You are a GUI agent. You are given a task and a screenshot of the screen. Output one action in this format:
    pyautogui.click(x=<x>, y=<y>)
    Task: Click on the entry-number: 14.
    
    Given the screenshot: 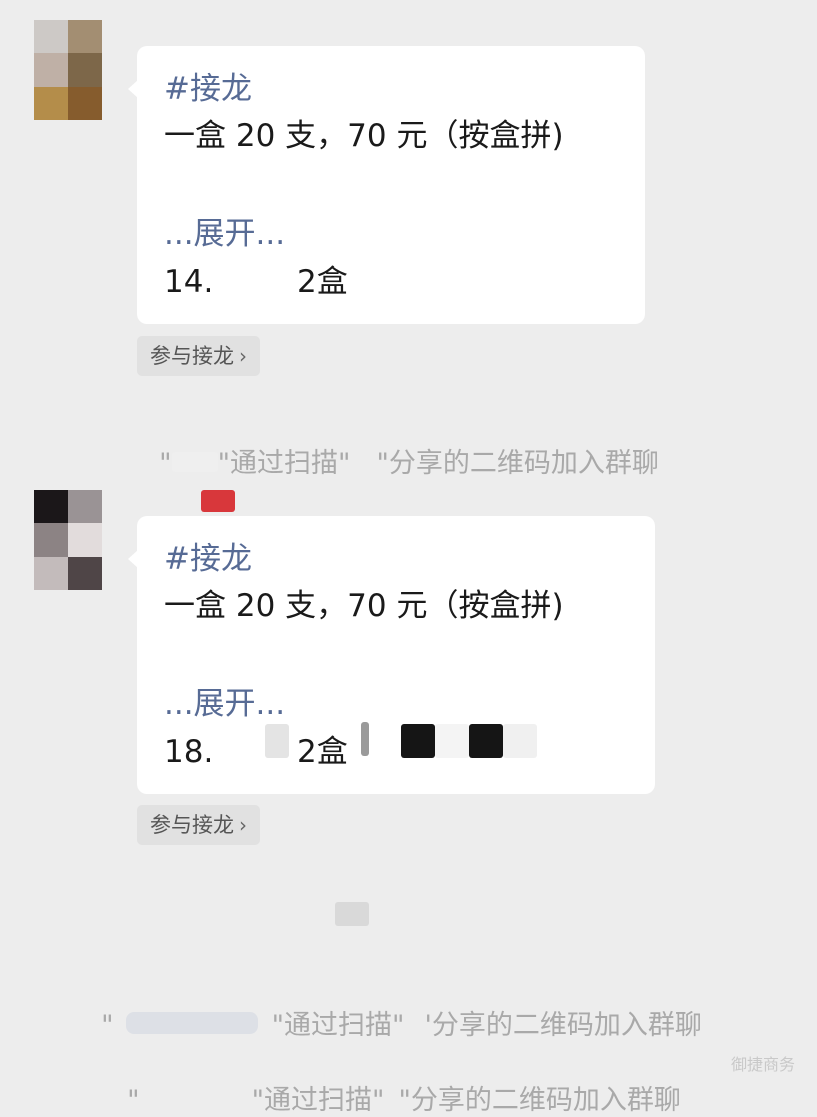 What is the action you would take?
    pyautogui.click(x=189, y=282)
    